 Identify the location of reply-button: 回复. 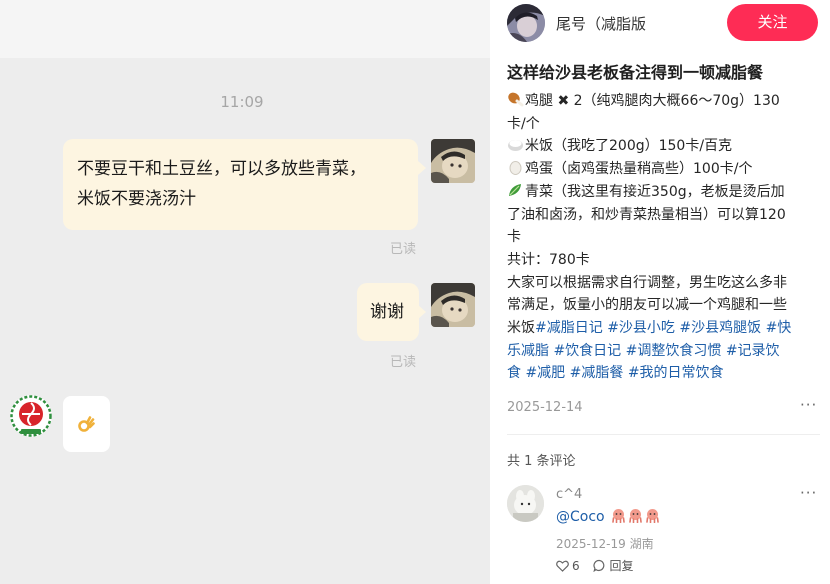
(613, 565).